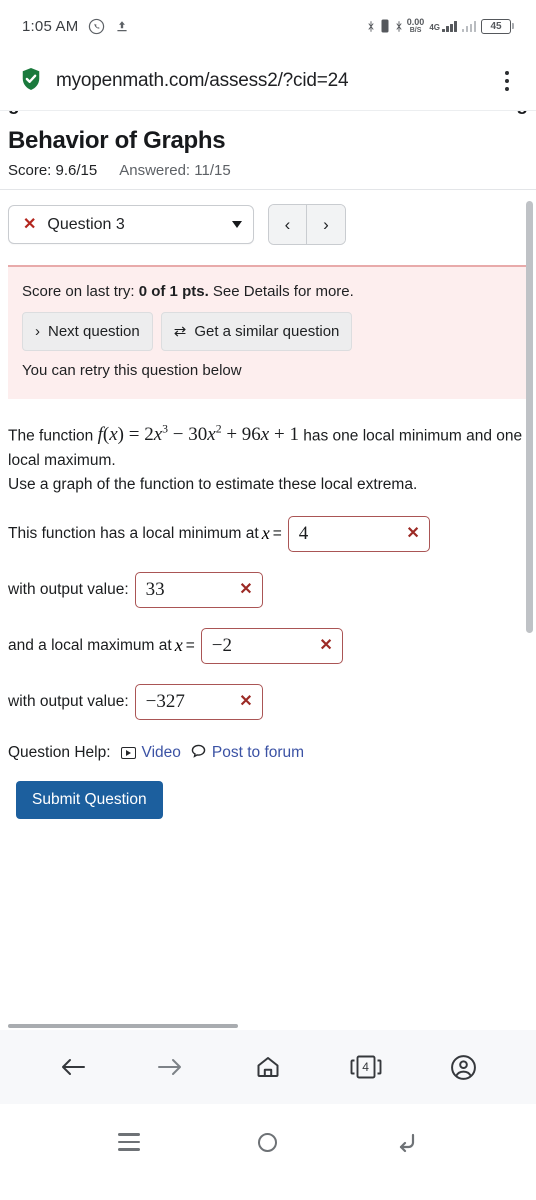  What do you see at coordinates (294, 434) in the screenshot?
I see `term4-const: 1` at bounding box center [294, 434].